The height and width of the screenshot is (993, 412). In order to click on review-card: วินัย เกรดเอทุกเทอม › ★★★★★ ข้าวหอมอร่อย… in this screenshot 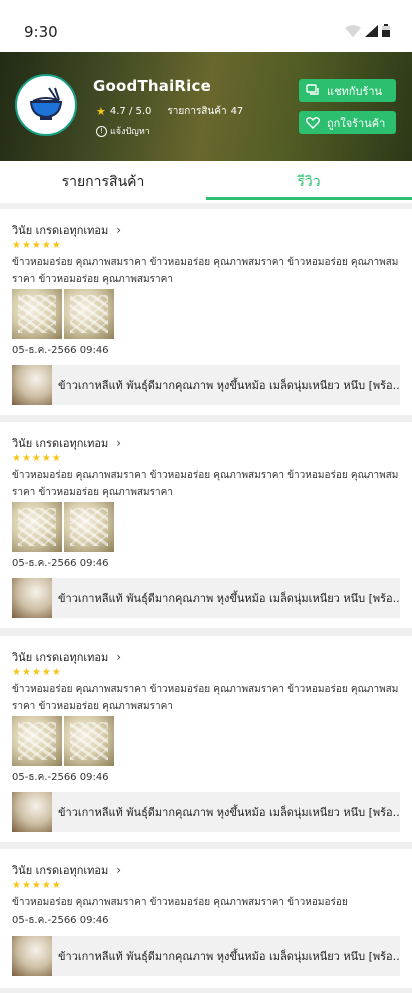, I will do `click(206, 918)`.